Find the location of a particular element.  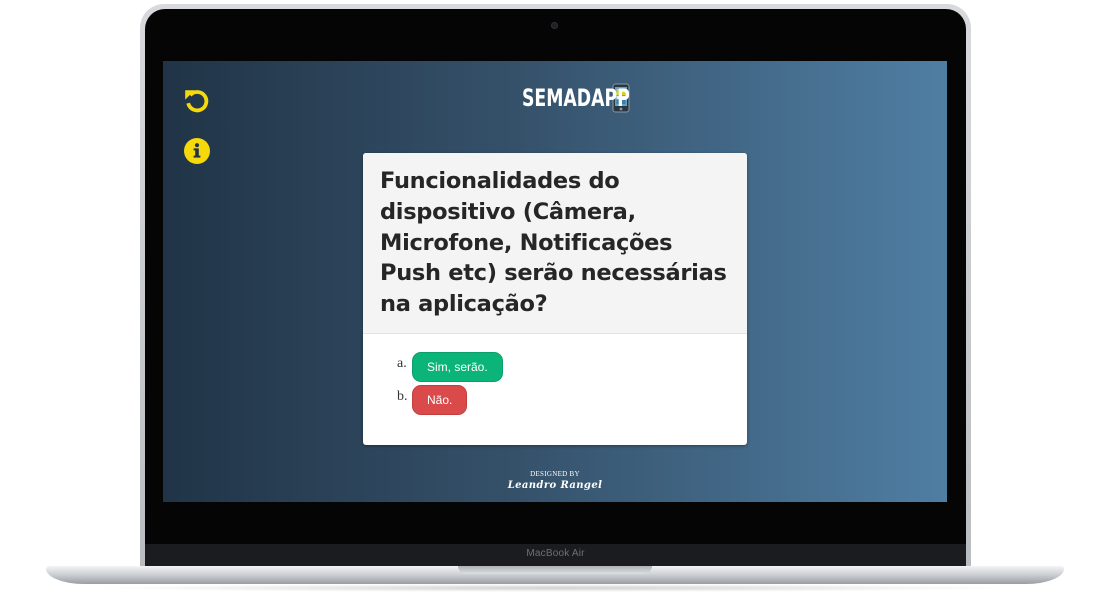

info-button is located at coordinates (197, 151).